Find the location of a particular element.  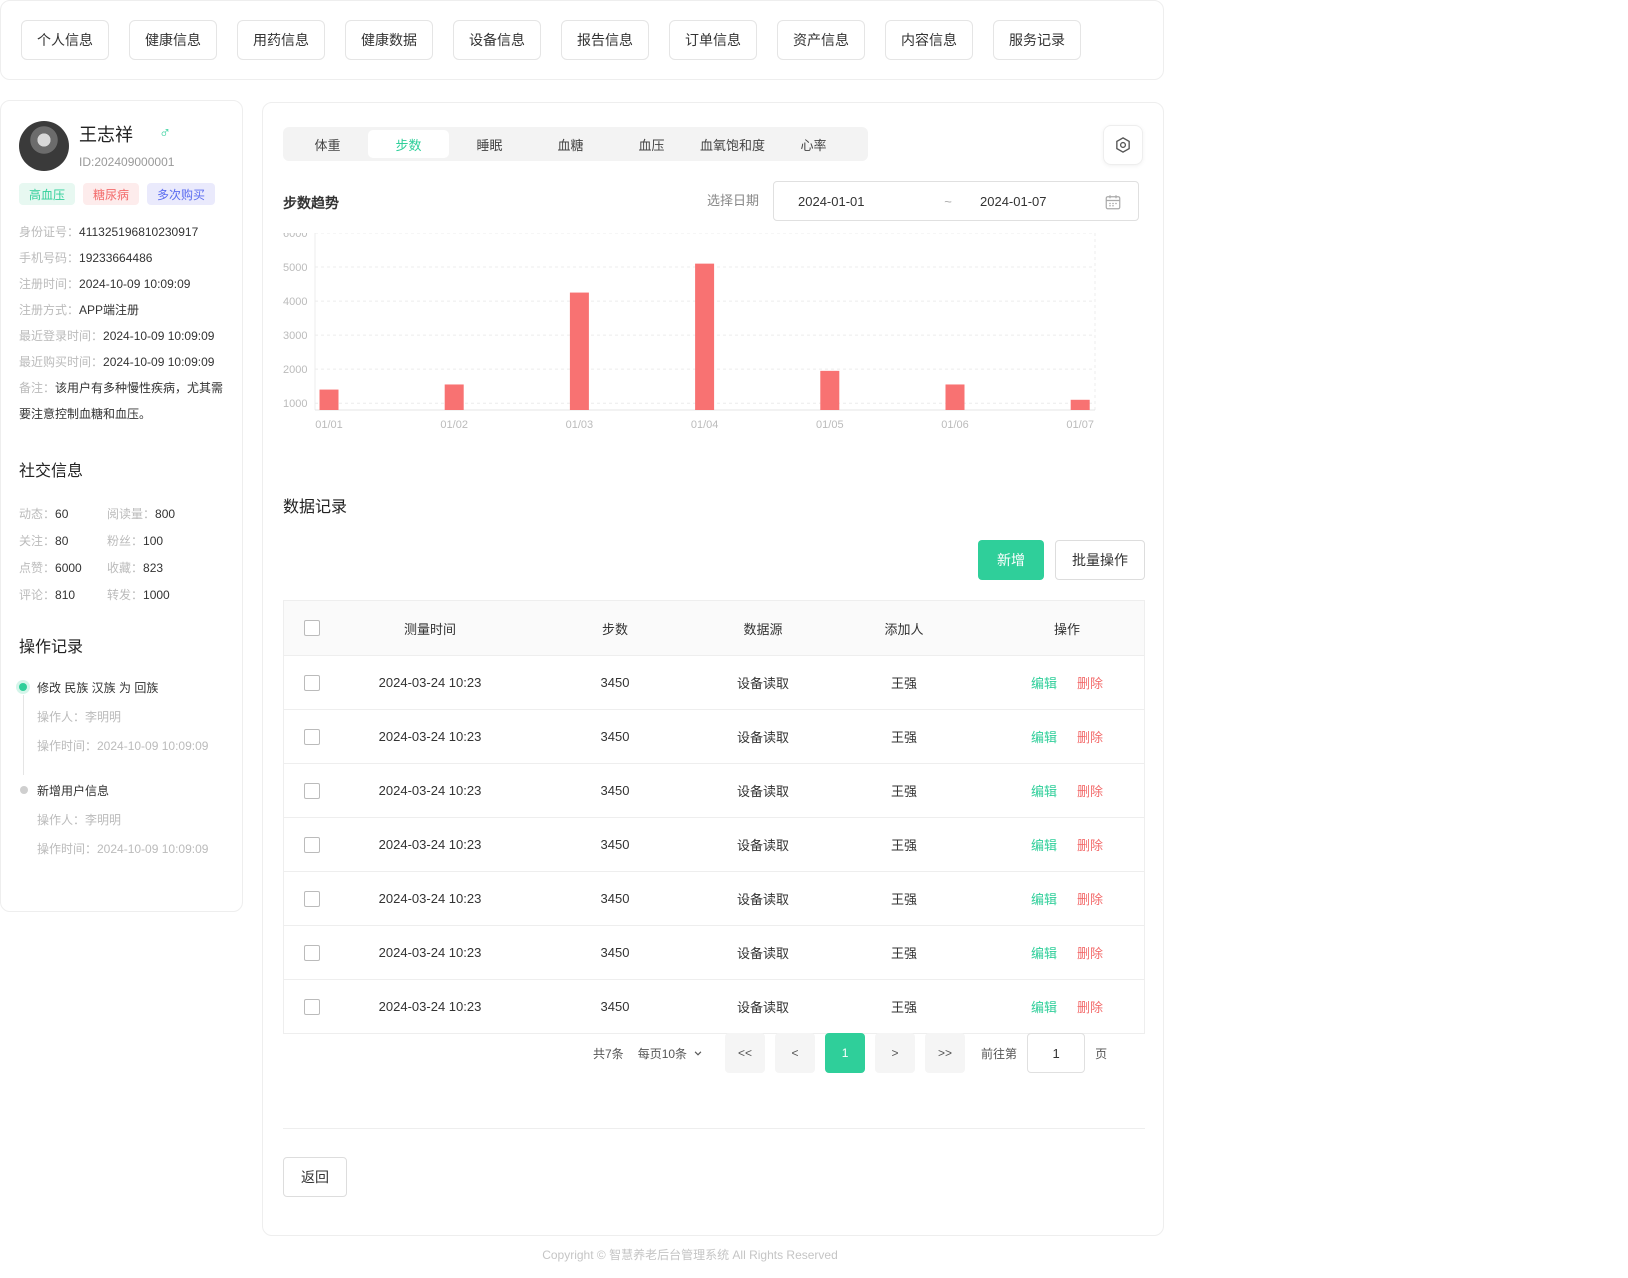

settings-button is located at coordinates (1123, 145).